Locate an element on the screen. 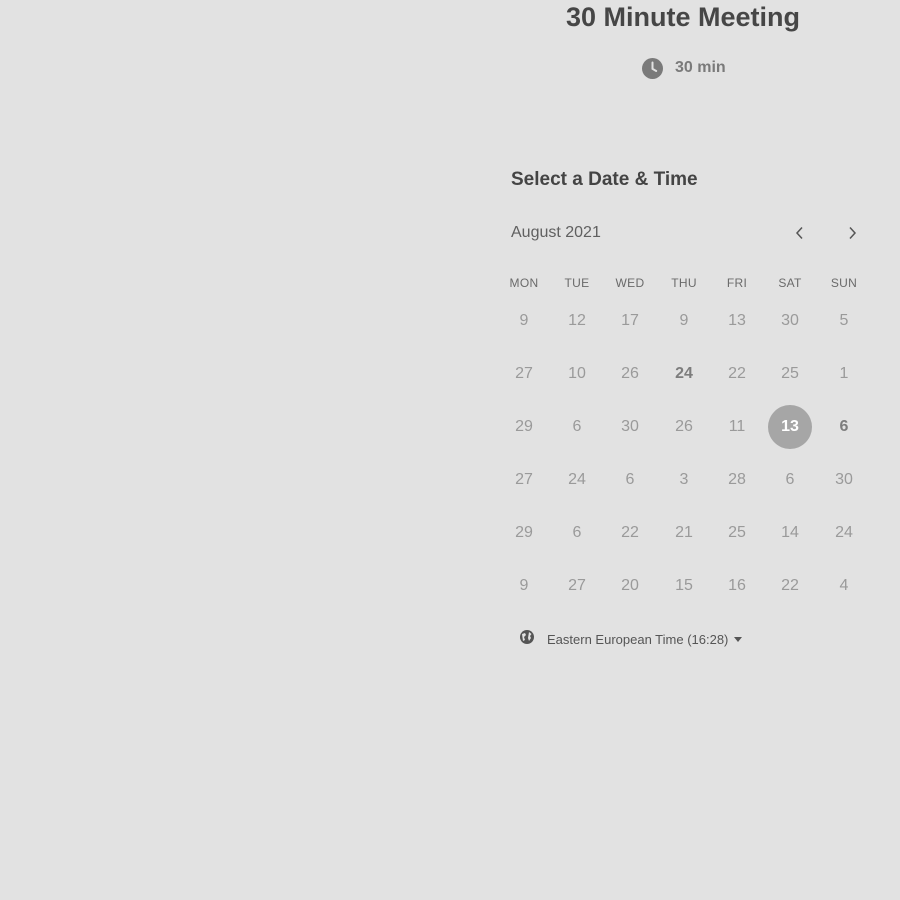 This screenshot has width=900, height=900. next-month-button is located at coordinates (852, 235).